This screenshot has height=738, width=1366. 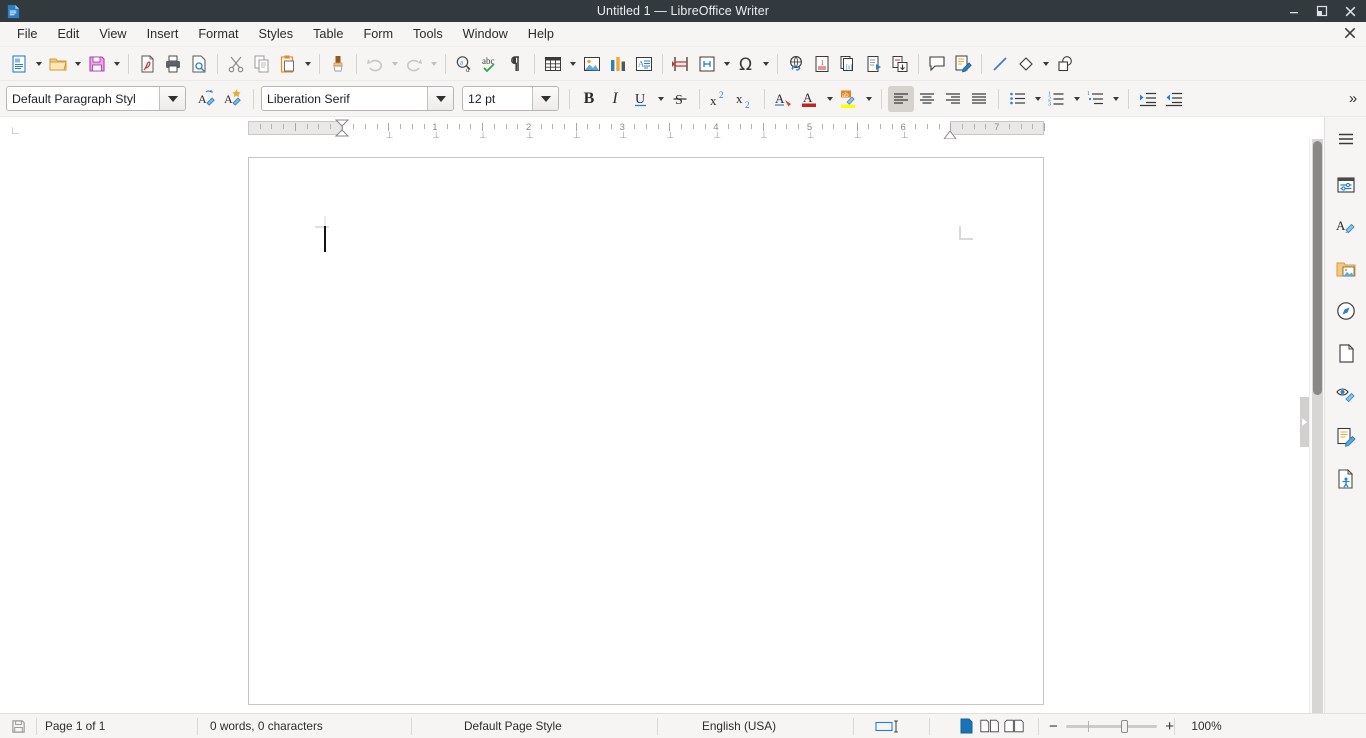 I want to click on new-style-icon: A, so click(x=233, y=99).